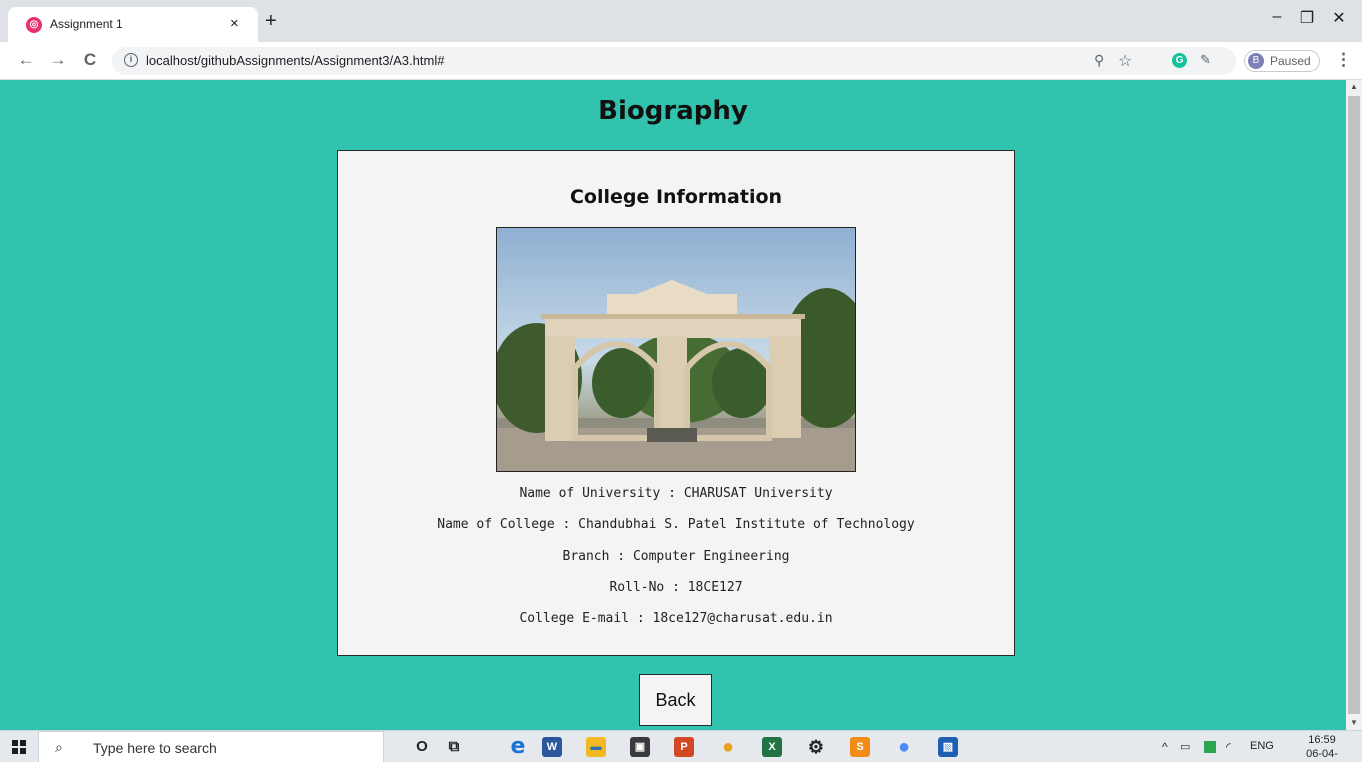  I want to click on minimize-icon: –, so click(1277, 17).